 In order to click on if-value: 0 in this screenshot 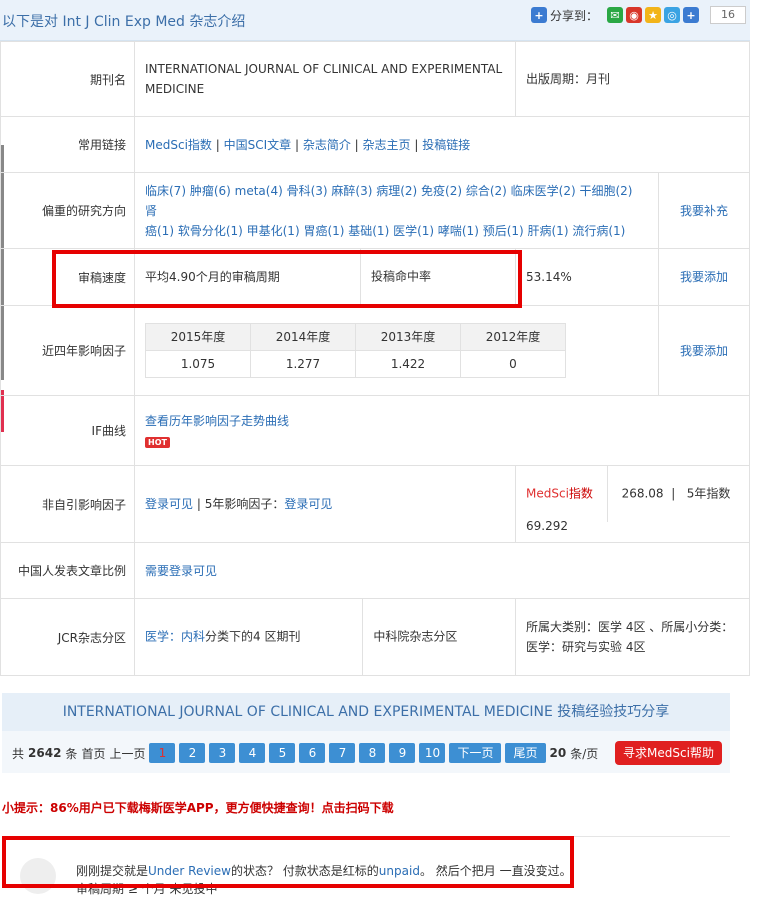, I will do `click(513, 364)`.